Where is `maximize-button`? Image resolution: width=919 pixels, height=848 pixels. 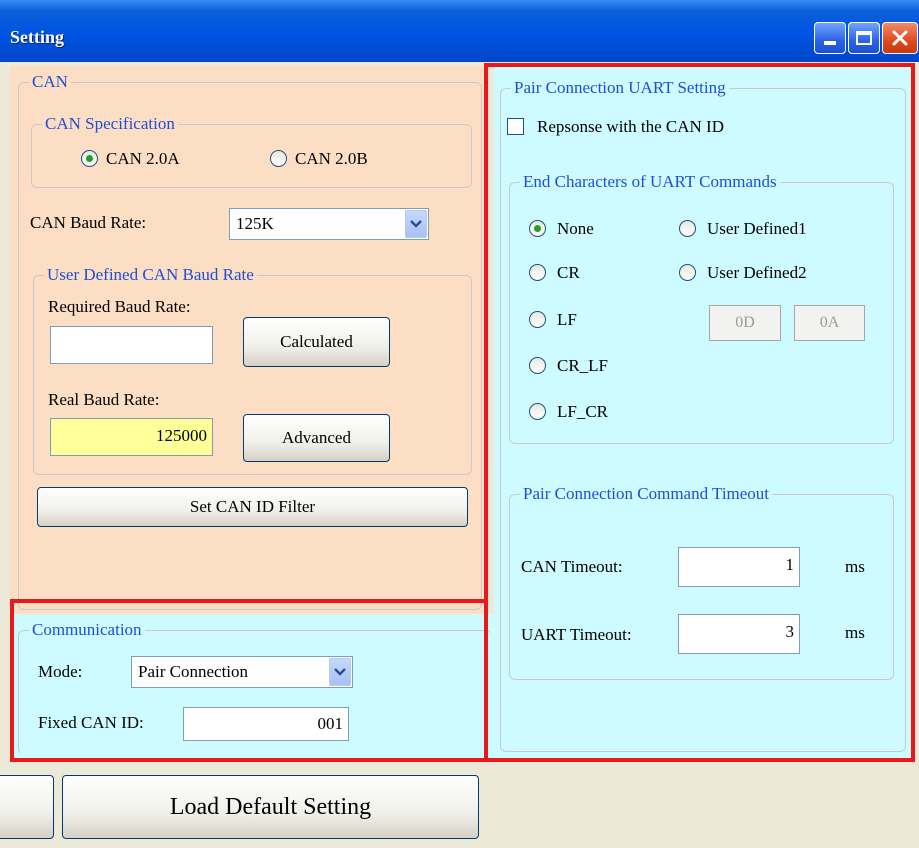
maximize-button is located at coordinates (864, 38).